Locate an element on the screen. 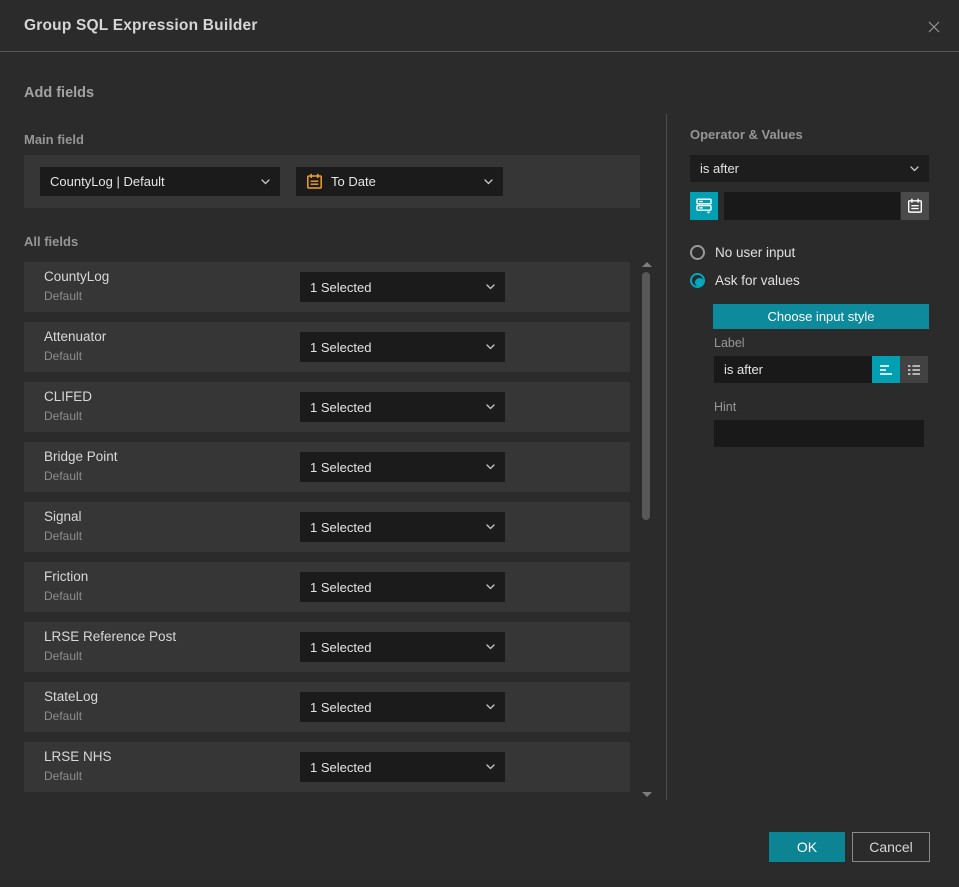 This screenshot has width=959, height=887. add-fields-heading: Add fields is located at coordinates (59, 93).